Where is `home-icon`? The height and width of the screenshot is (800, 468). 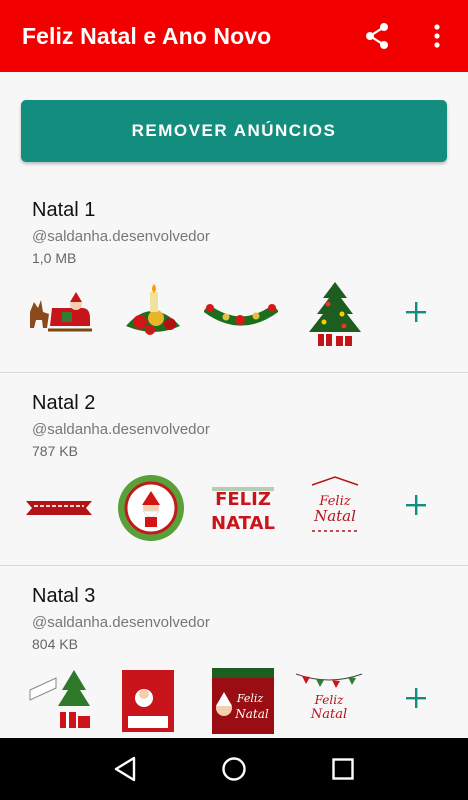 home-icon is located at coordinates (234, 769).